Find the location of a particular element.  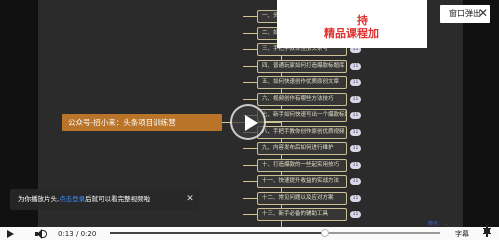

toast-suffix: 后就可以看完整视频啦 is located at coordinates (118, 199).